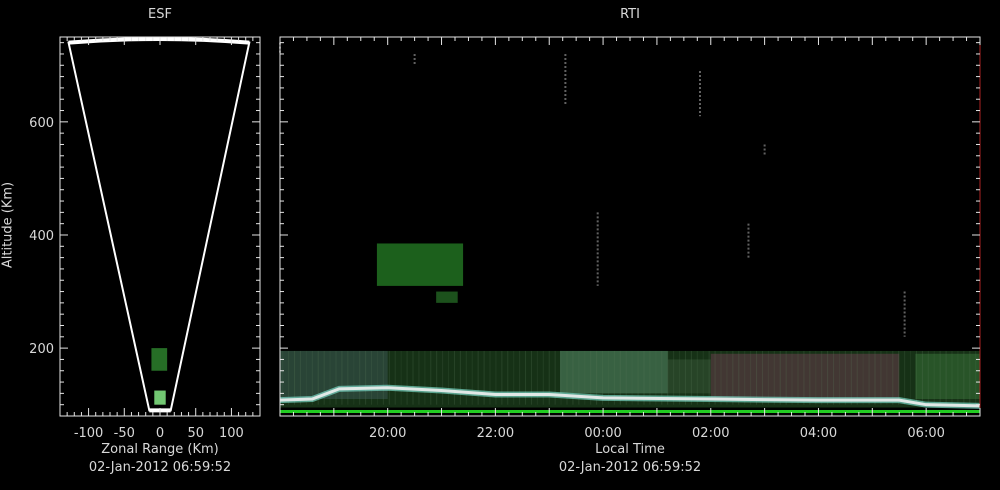  I want to click on rti-x-tick-label: 00:00, so click(602, 433).